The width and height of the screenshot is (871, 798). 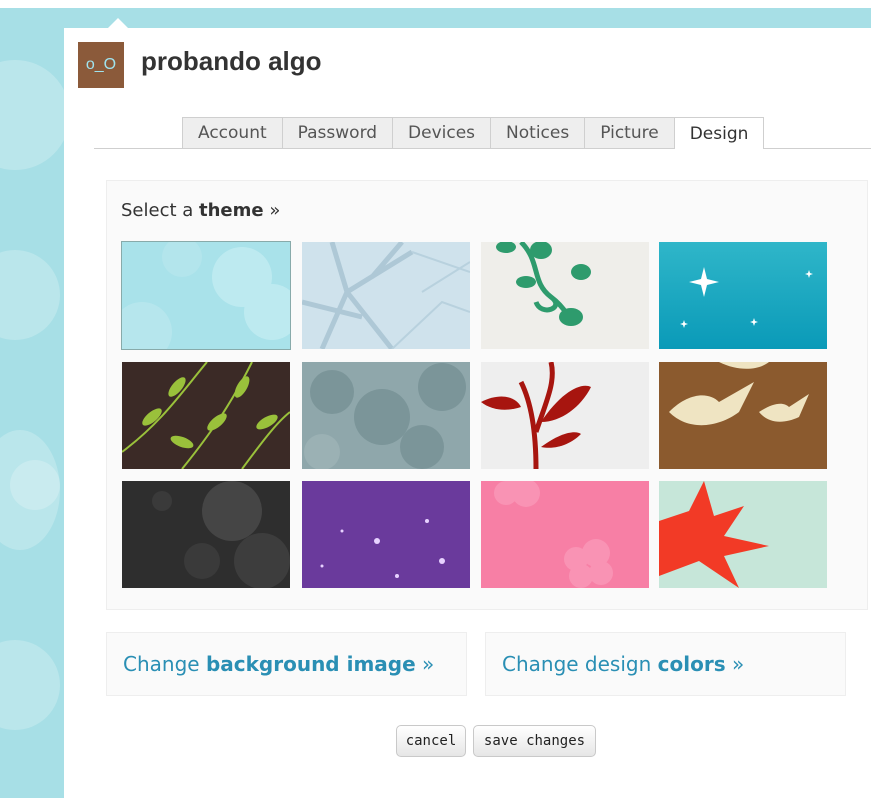 I want to click on tab-picture: Picture, so click(x=630, y=132).